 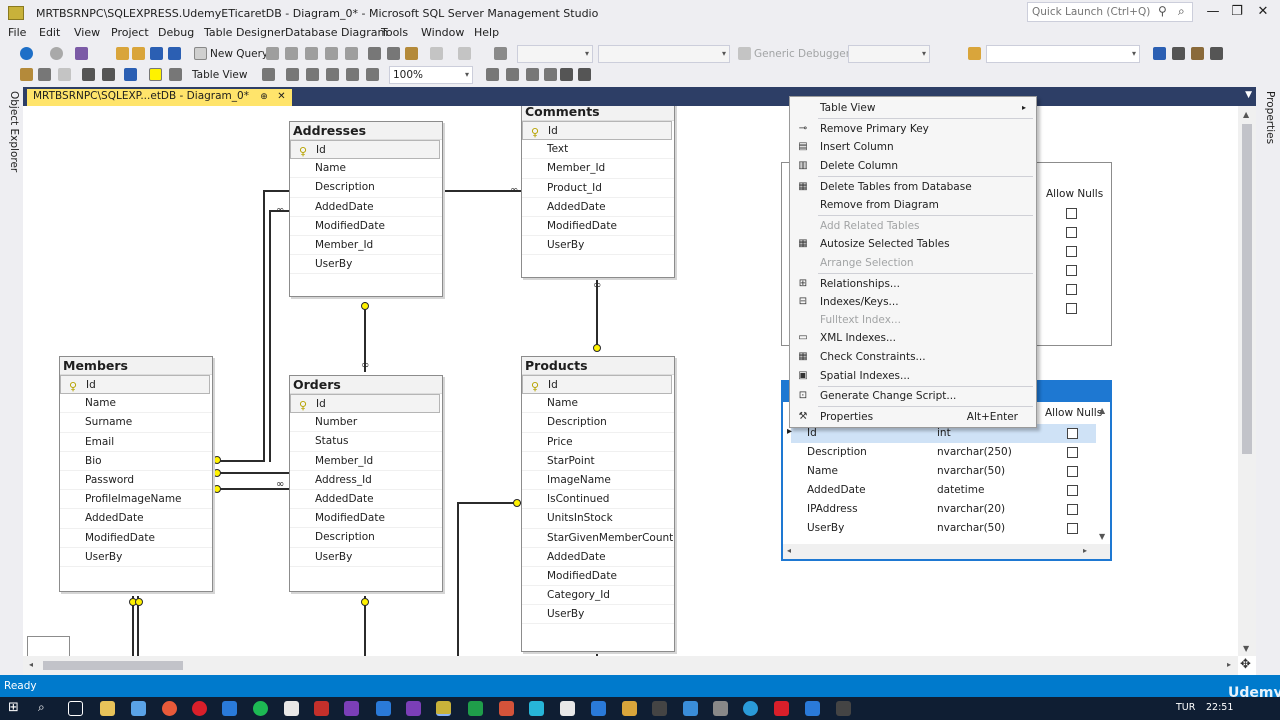 What do you see at coordinates (598, 481) in the screenshot?
I see `table-row: ImageName` at bounding box center [598, 481].